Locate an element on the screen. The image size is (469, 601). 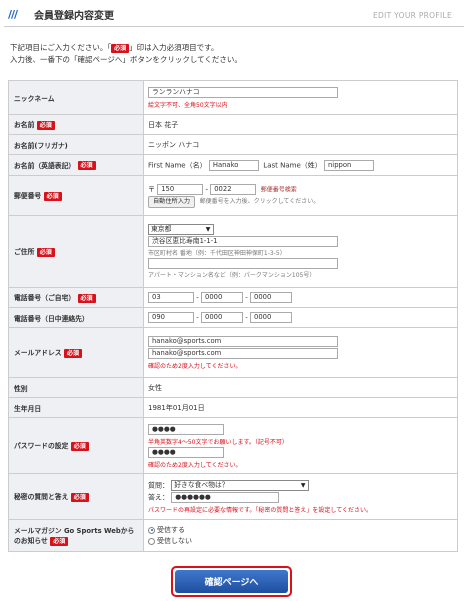
phone-day-label: 電話番号（日中連絡先） is located at coordinates (51, 318).